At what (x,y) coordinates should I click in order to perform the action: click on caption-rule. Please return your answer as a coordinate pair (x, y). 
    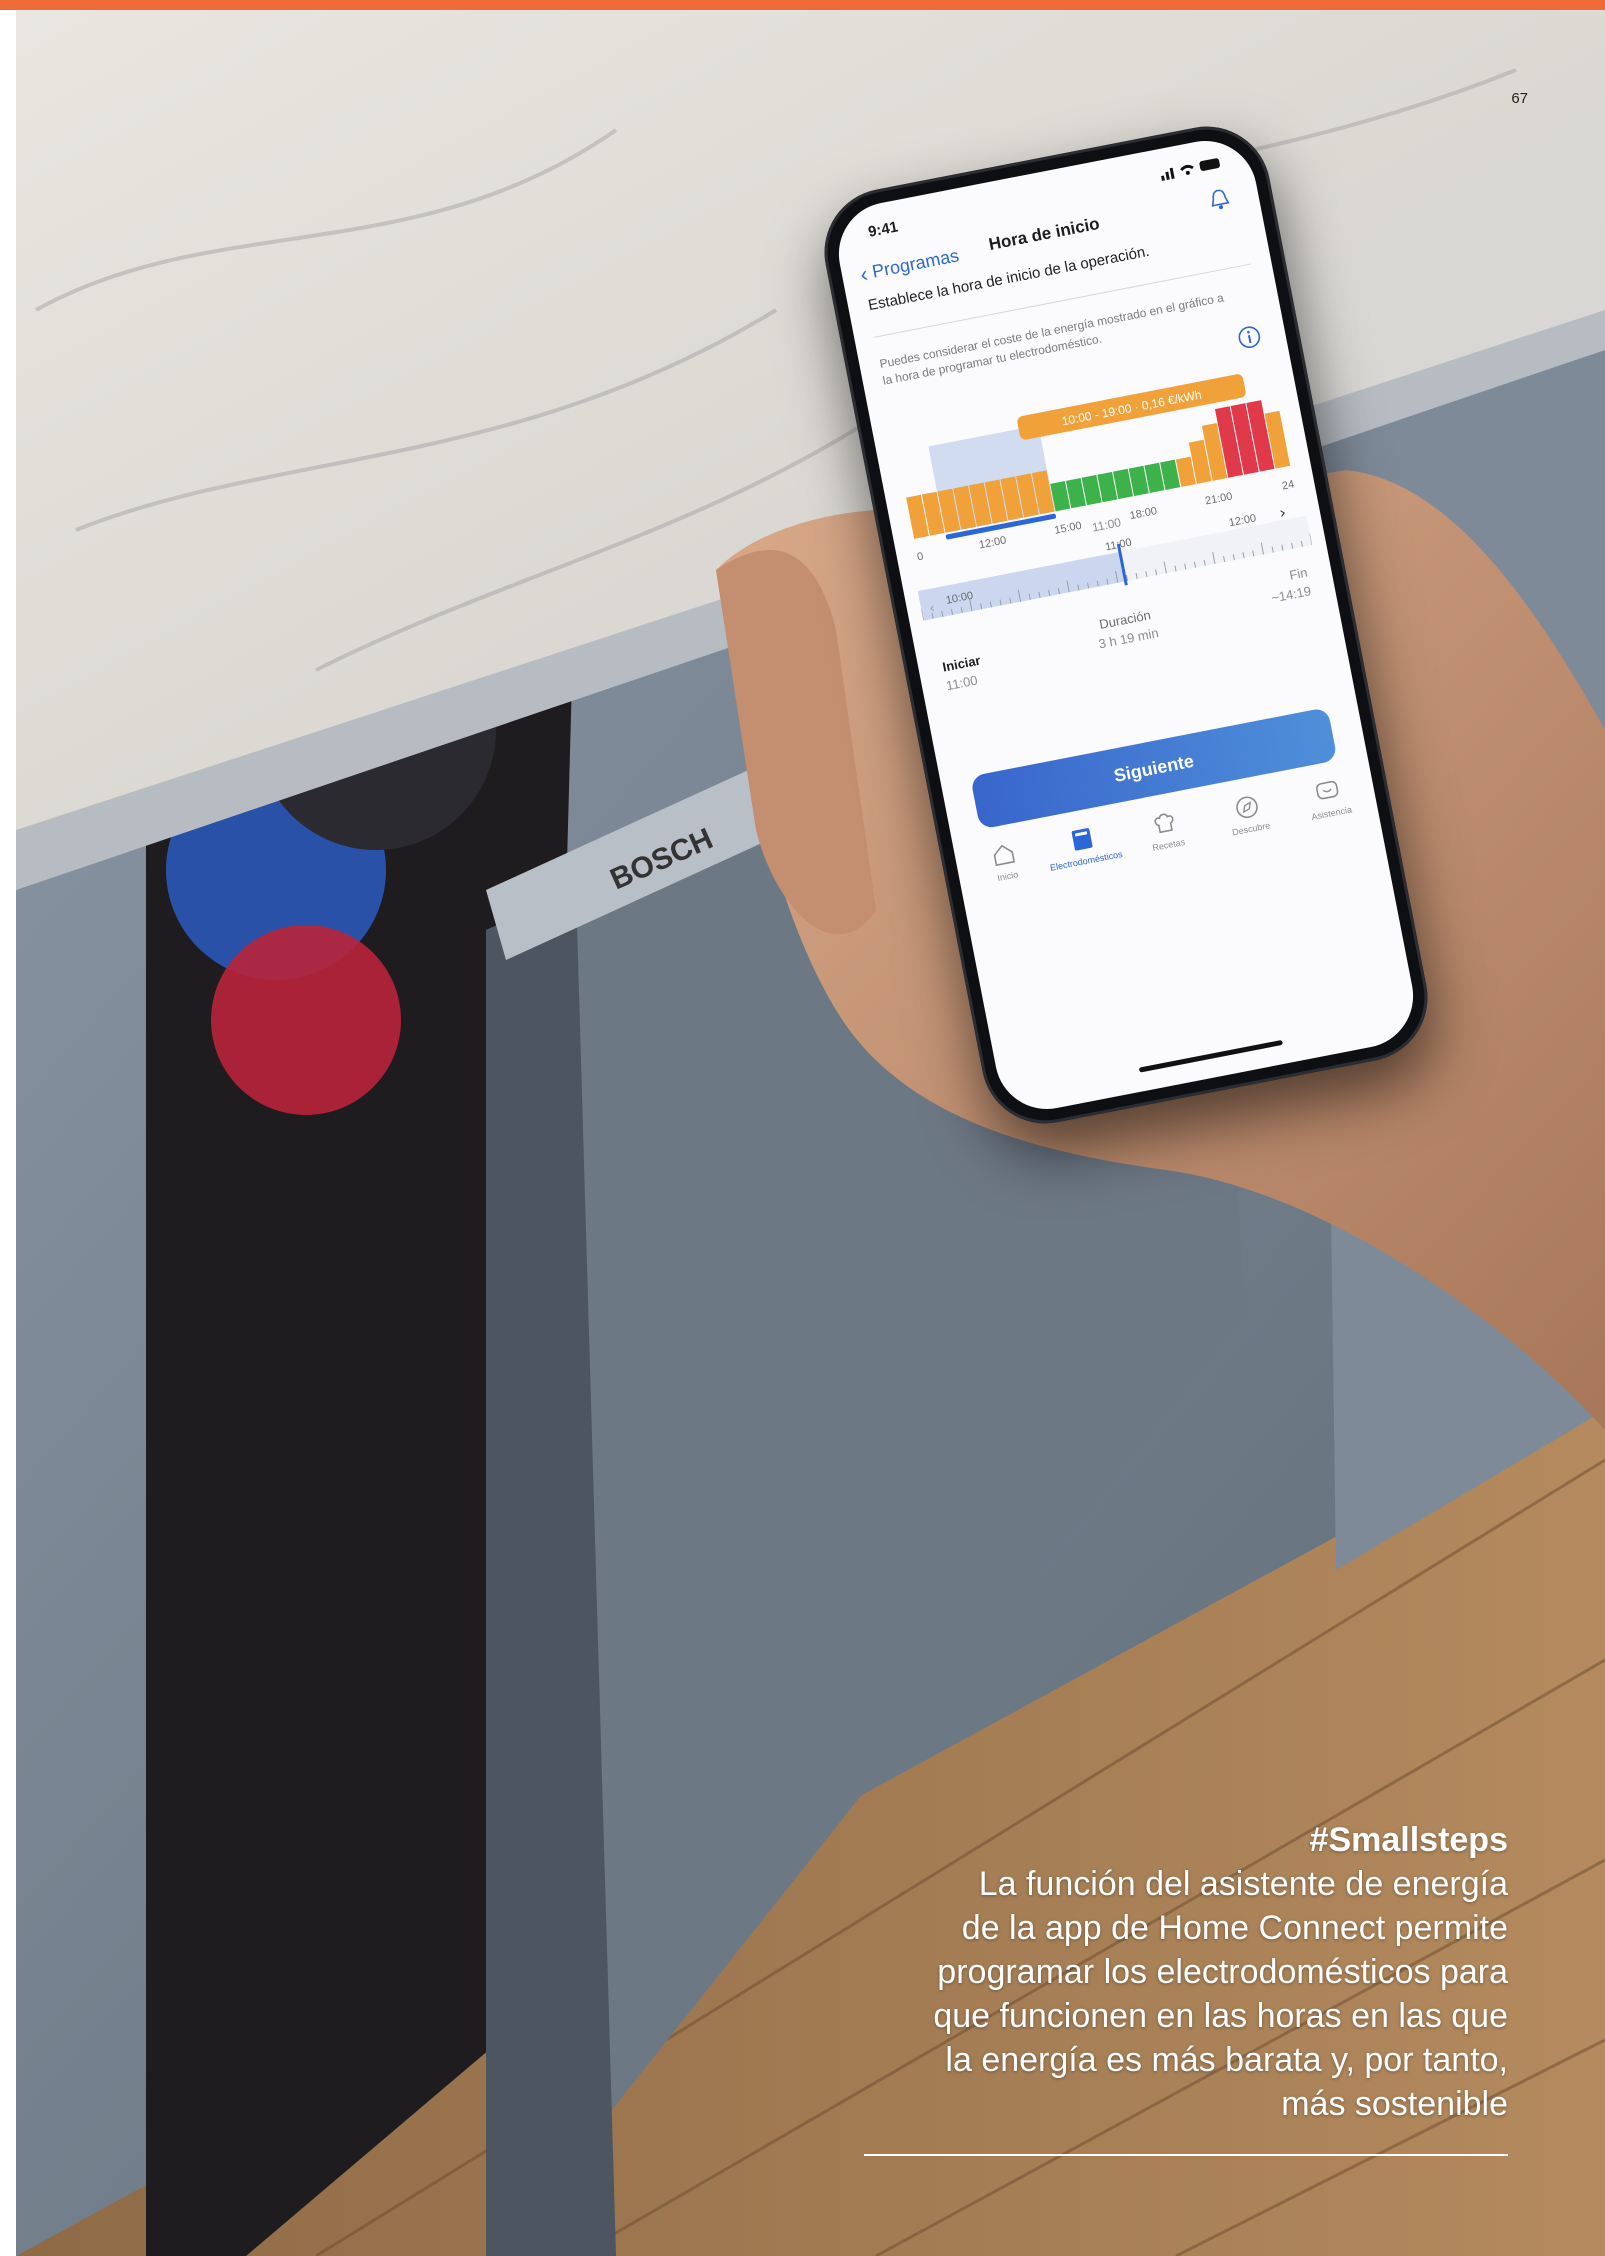
    Looking at the image, I should click on (1186, 2155).